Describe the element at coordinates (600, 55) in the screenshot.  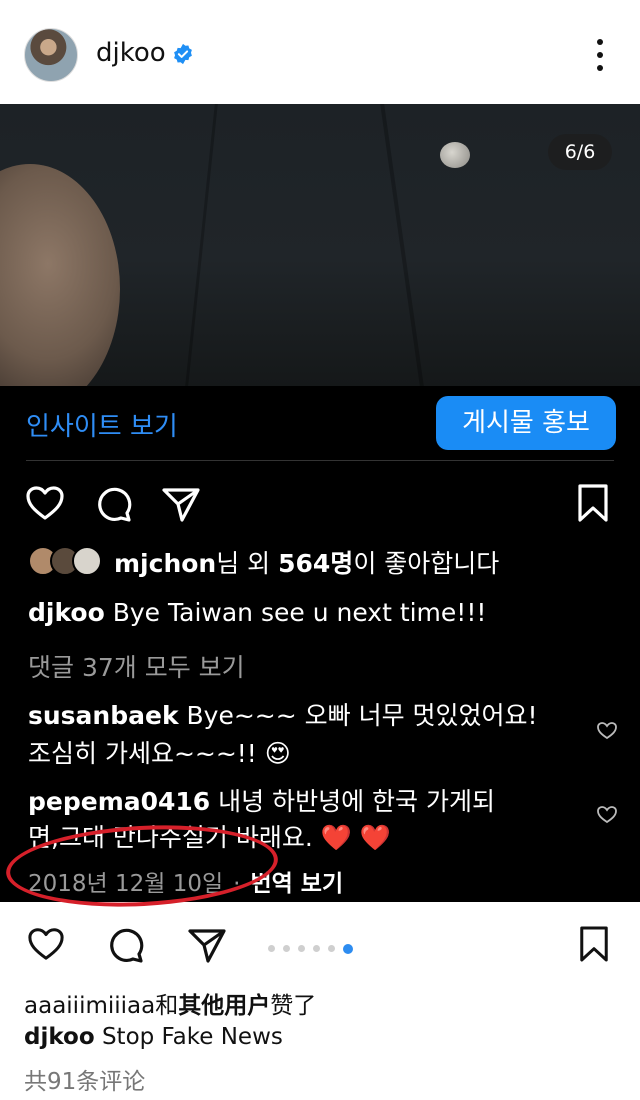
I see `more-vertical-icon` at that location.